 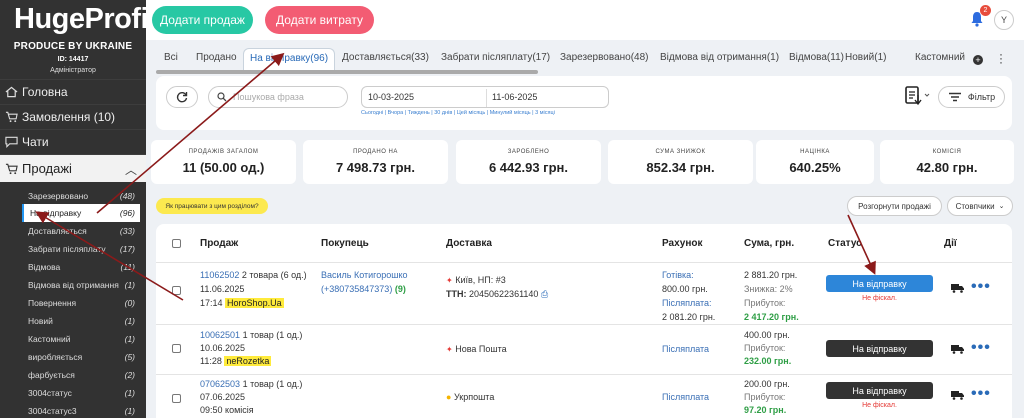 What do you see at coordinates (131, 169) in the screenshot?
I see `chevron-up-icon: ︿` at bounding box center [131, 169].